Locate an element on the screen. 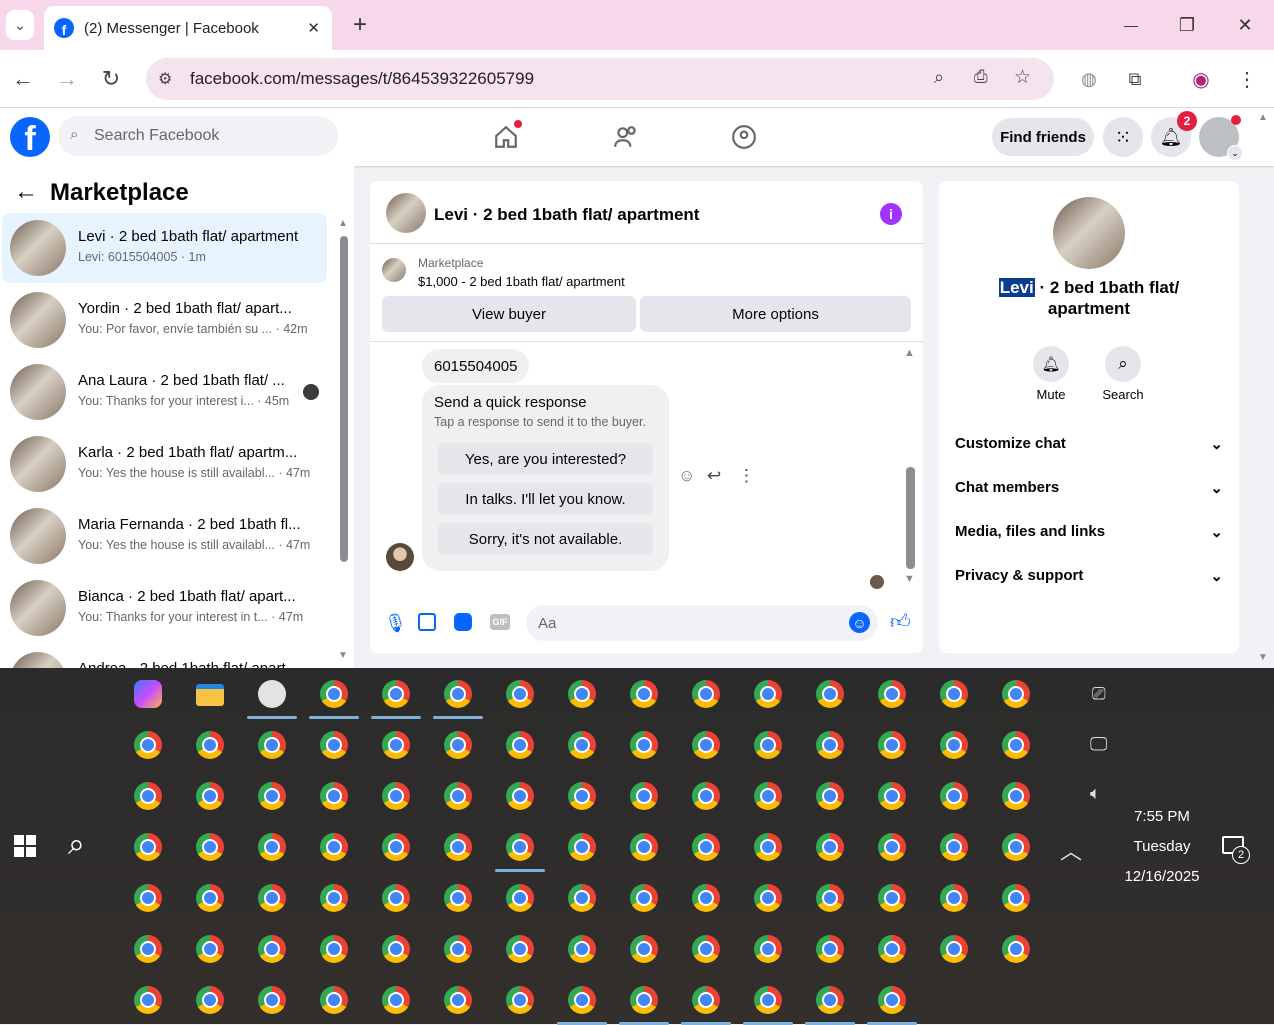 Image resolution: width=1274 pixels, height=1025 pixels. network-icon: 🖵︎ is located at coordinates (1098, 744).